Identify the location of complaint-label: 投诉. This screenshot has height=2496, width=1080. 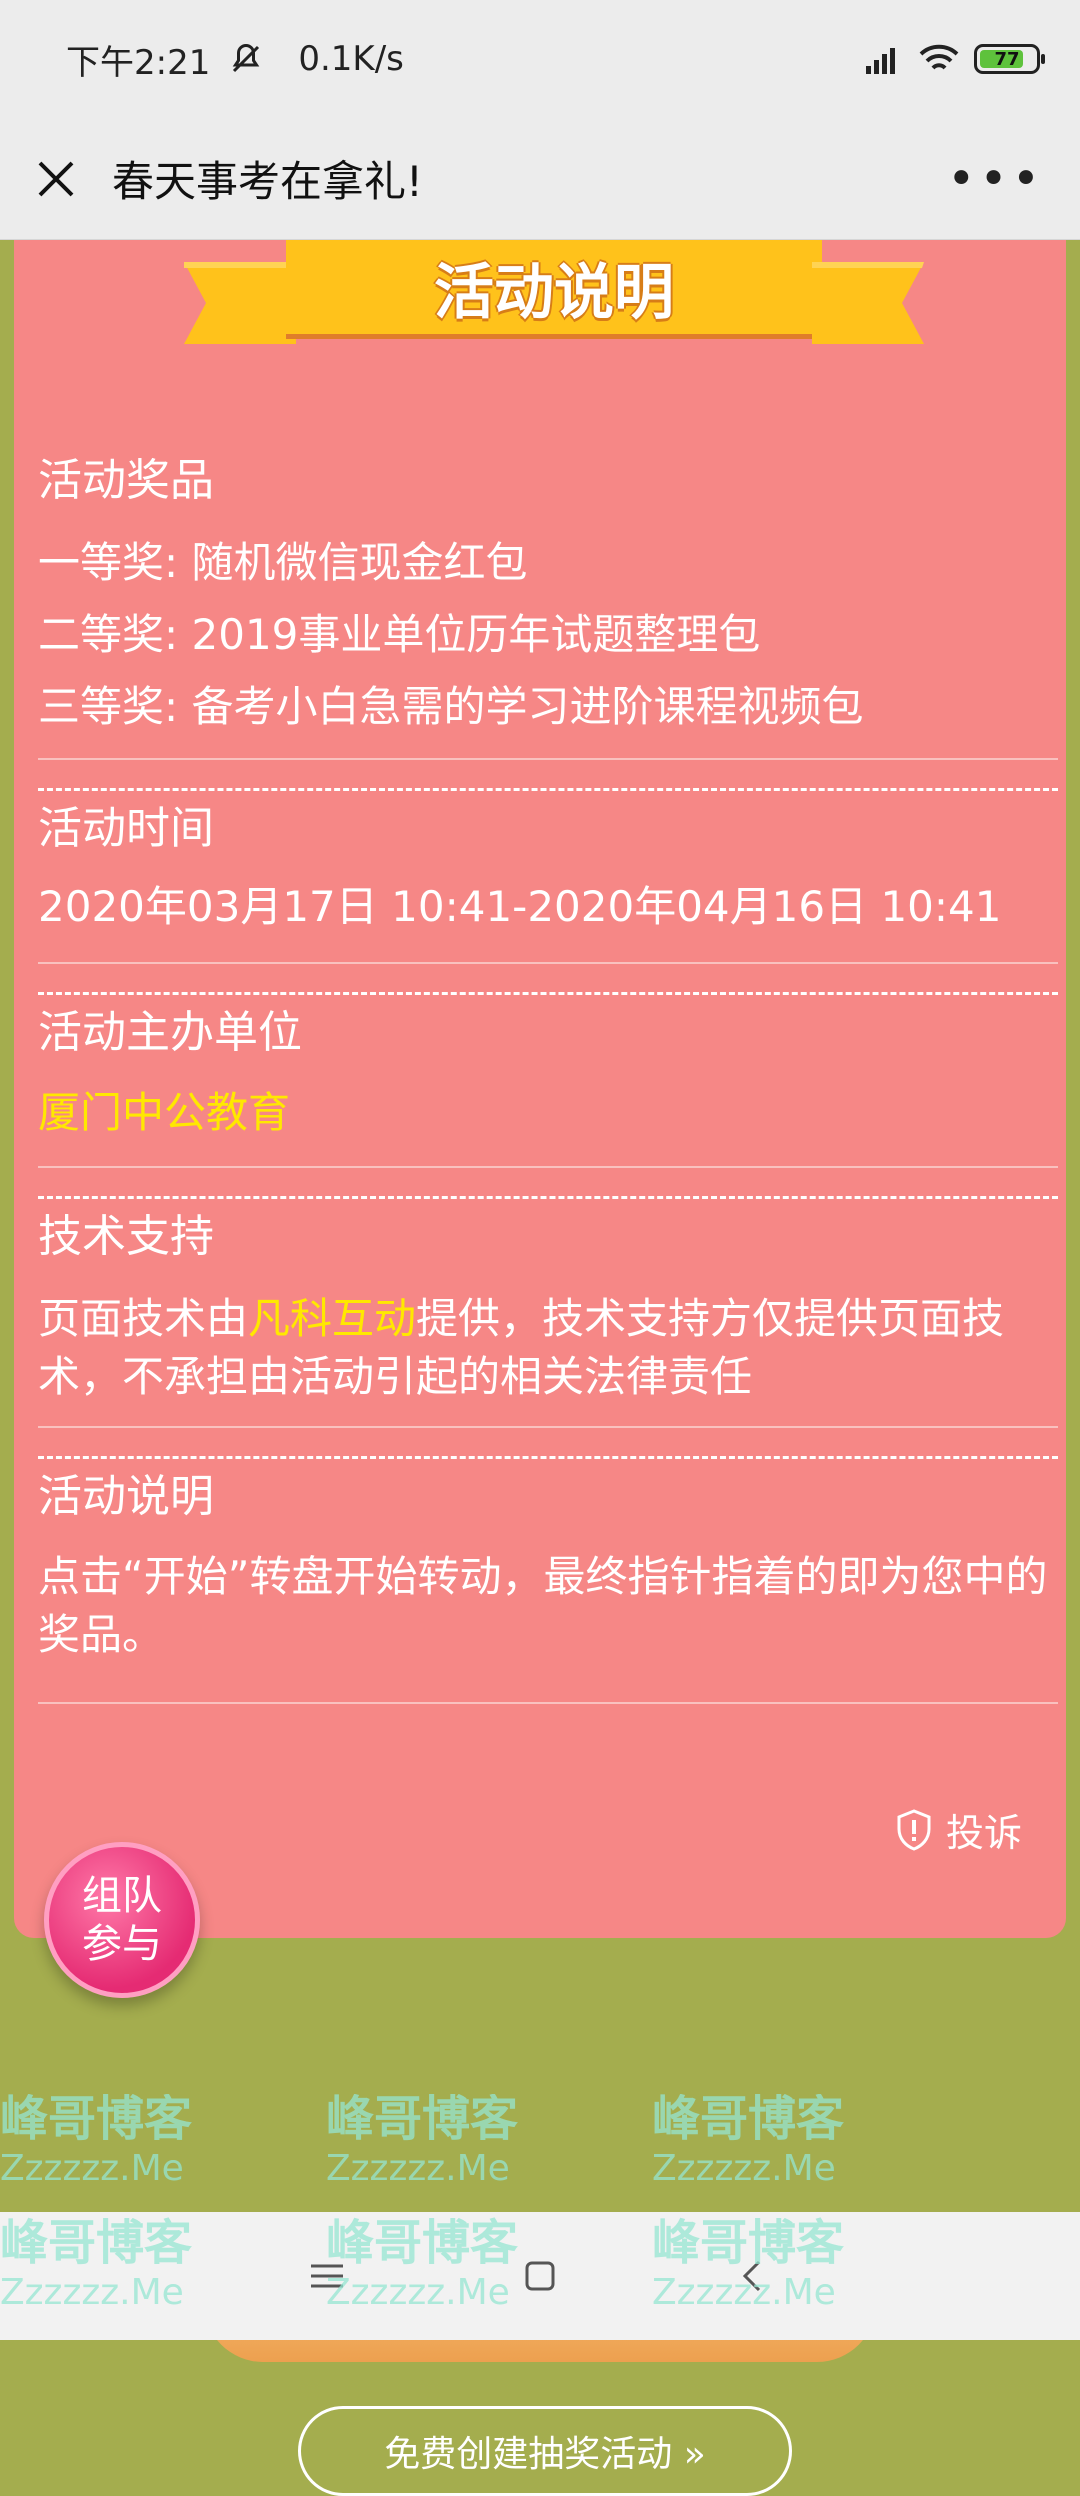
(983, 1833).